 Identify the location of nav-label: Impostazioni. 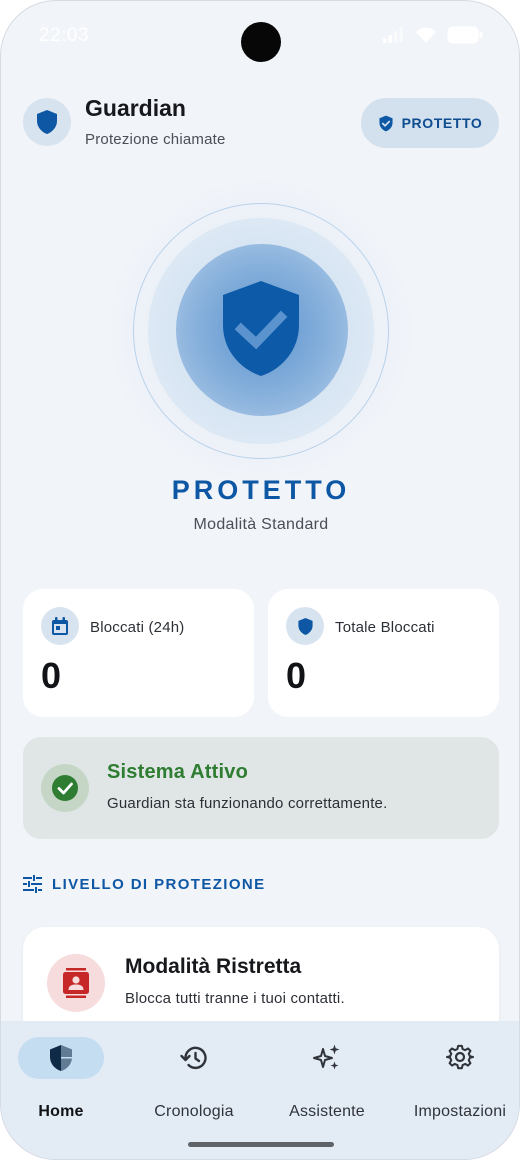
(460, 1111).